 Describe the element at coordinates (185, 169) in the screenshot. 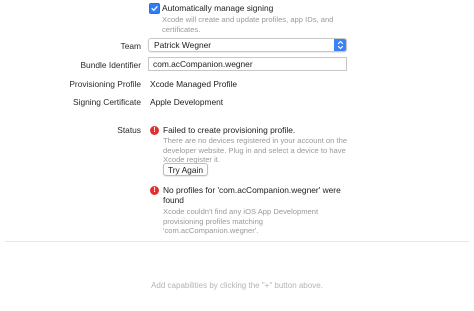

I see `try-again-button: Try Again` at that location.